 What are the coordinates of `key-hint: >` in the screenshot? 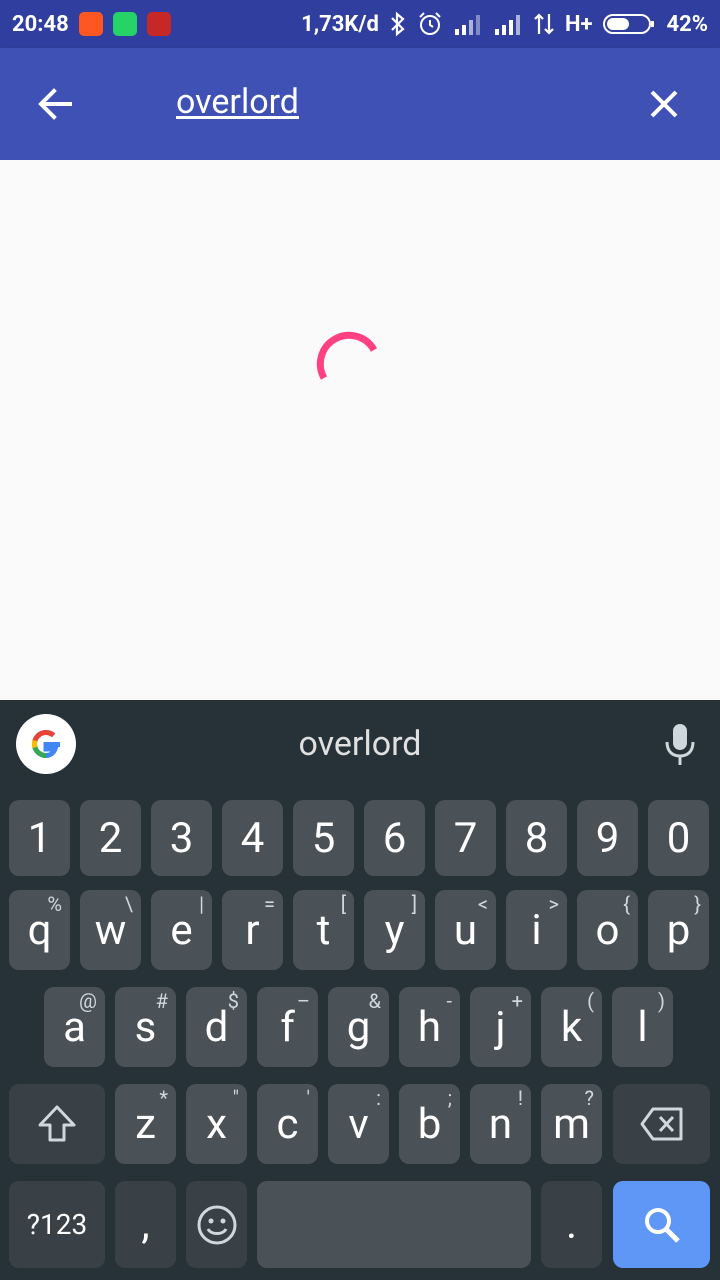 It's located at (553, 904).